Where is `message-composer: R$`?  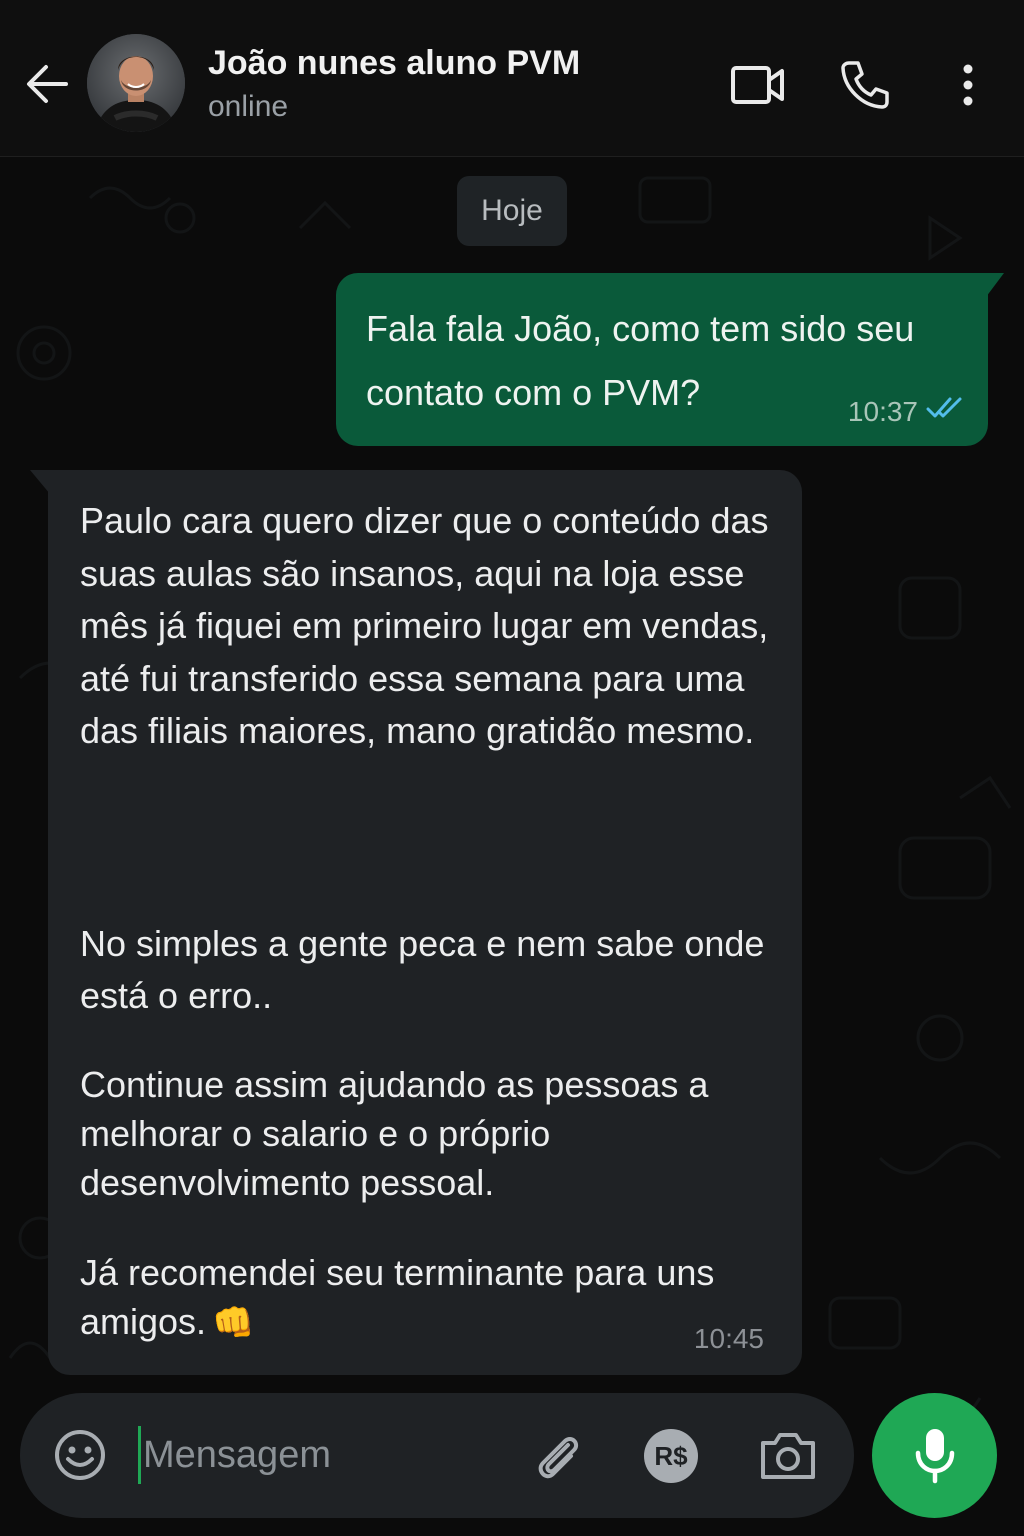
message-composer: R$ is located at coordinates (437, 1455).